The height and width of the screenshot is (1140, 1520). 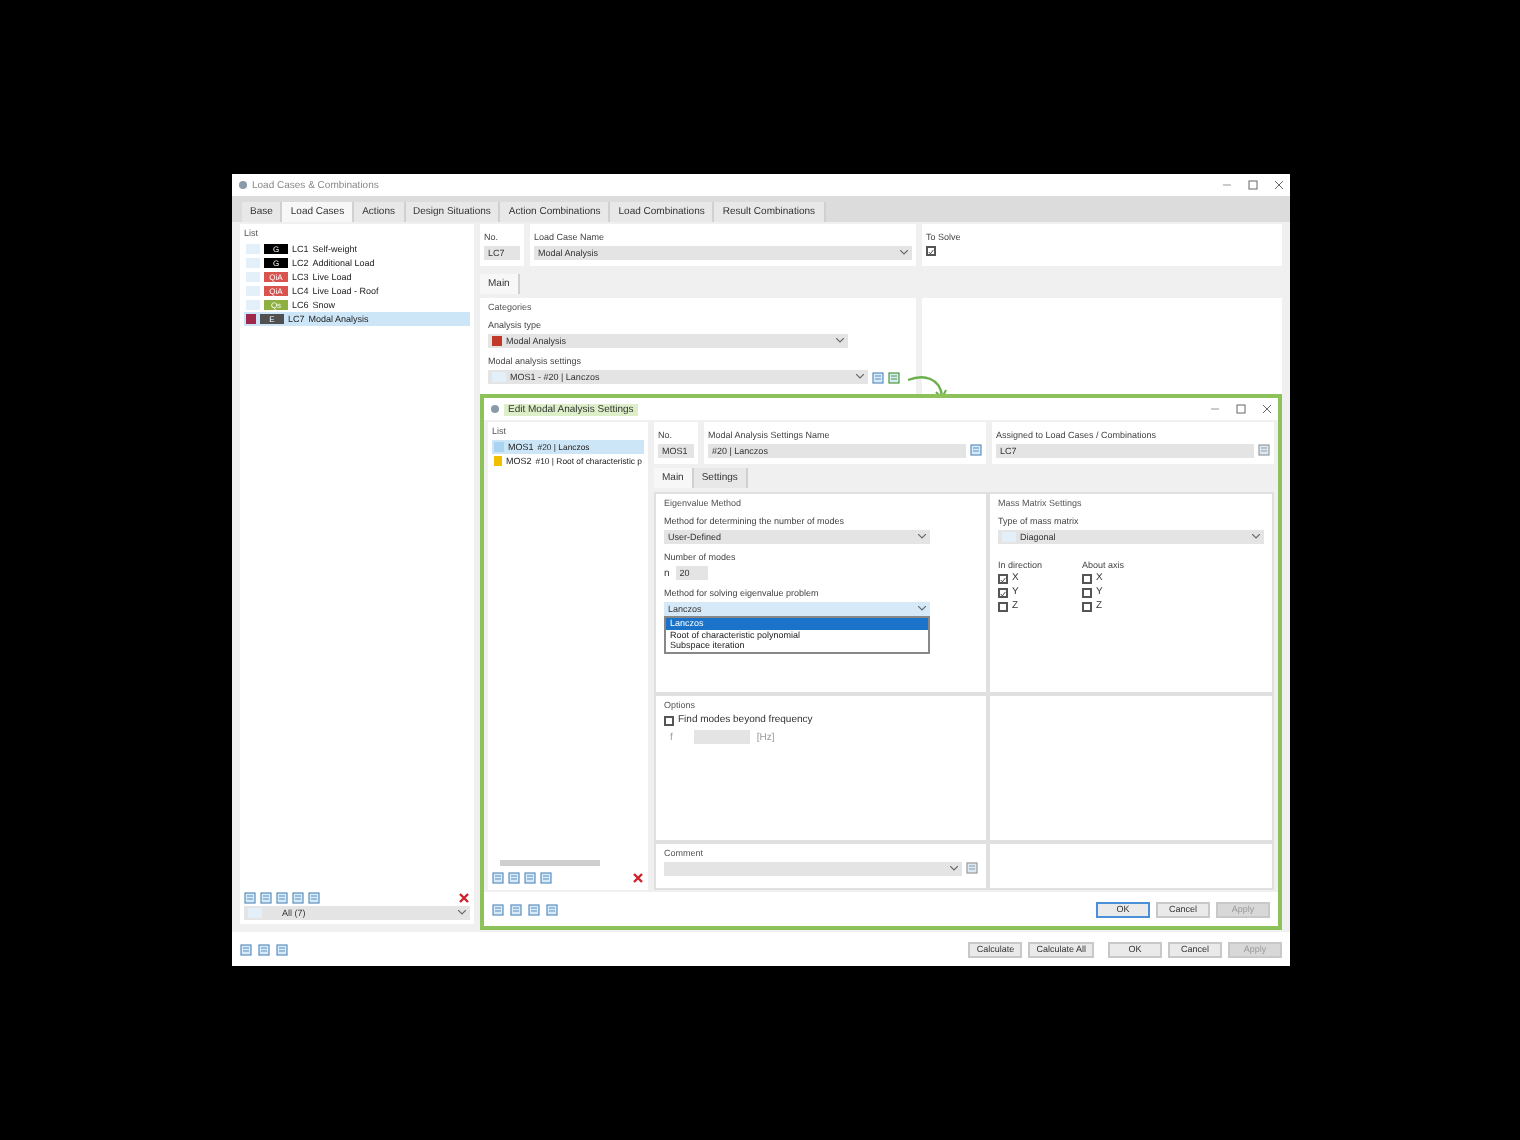 I want to click on comment-field, so click(x=813, y=869).